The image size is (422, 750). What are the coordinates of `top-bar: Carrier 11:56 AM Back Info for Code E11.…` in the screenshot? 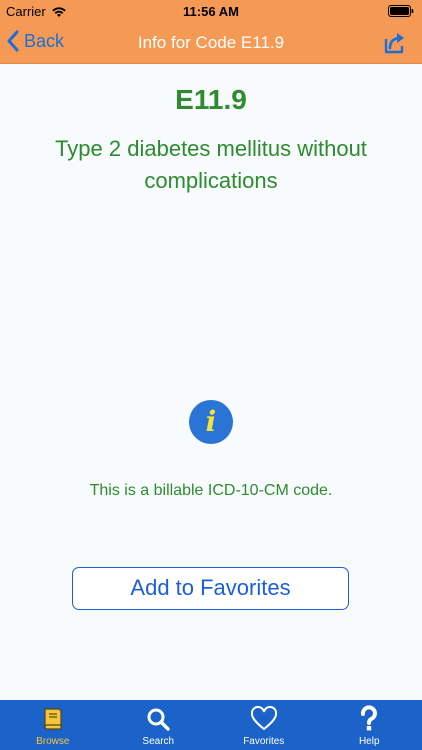 It's located at (211, 32).